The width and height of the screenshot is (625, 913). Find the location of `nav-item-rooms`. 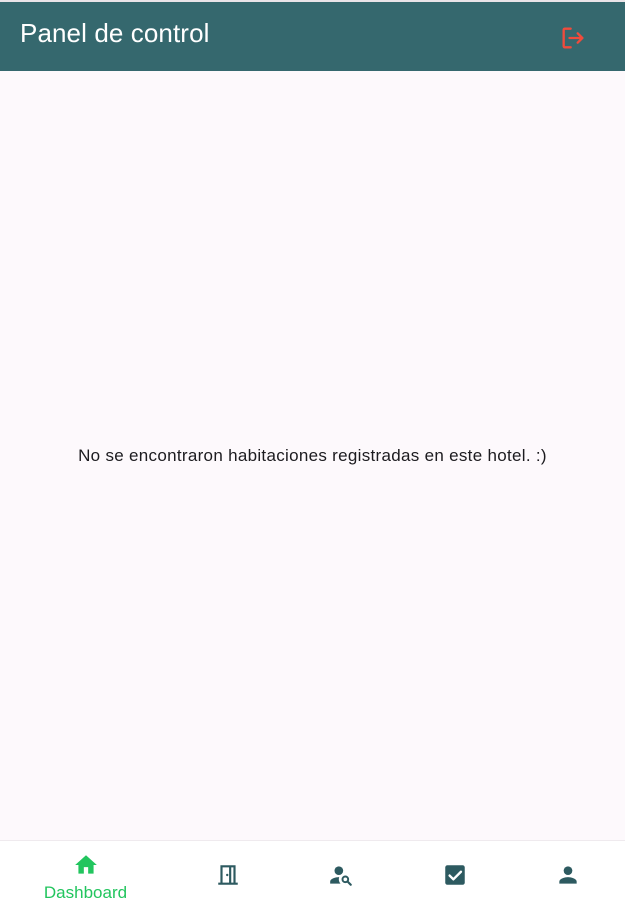

nav-item-rooms is located at coordinates (227, 877).